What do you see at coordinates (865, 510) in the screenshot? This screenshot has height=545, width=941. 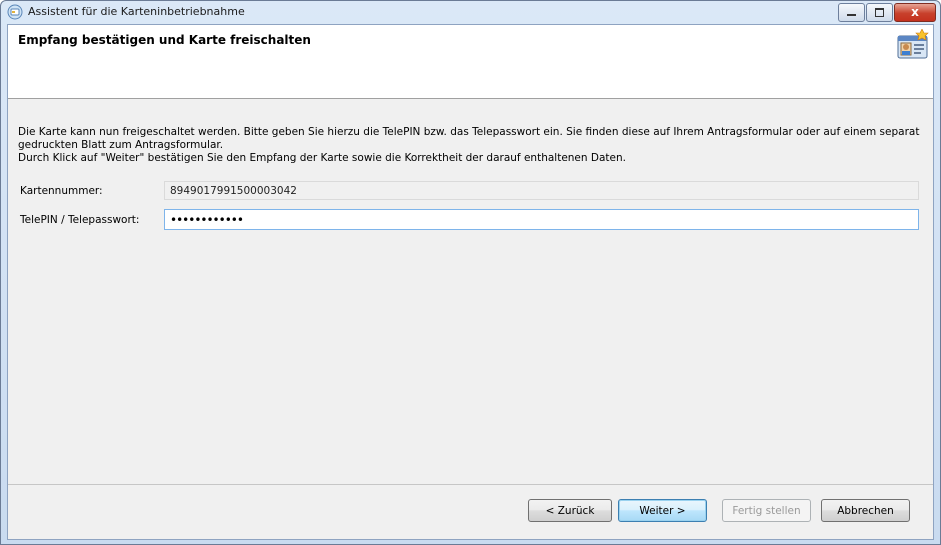 I see `cancel-button: Abbrechen` at bounding box center [865, 510].